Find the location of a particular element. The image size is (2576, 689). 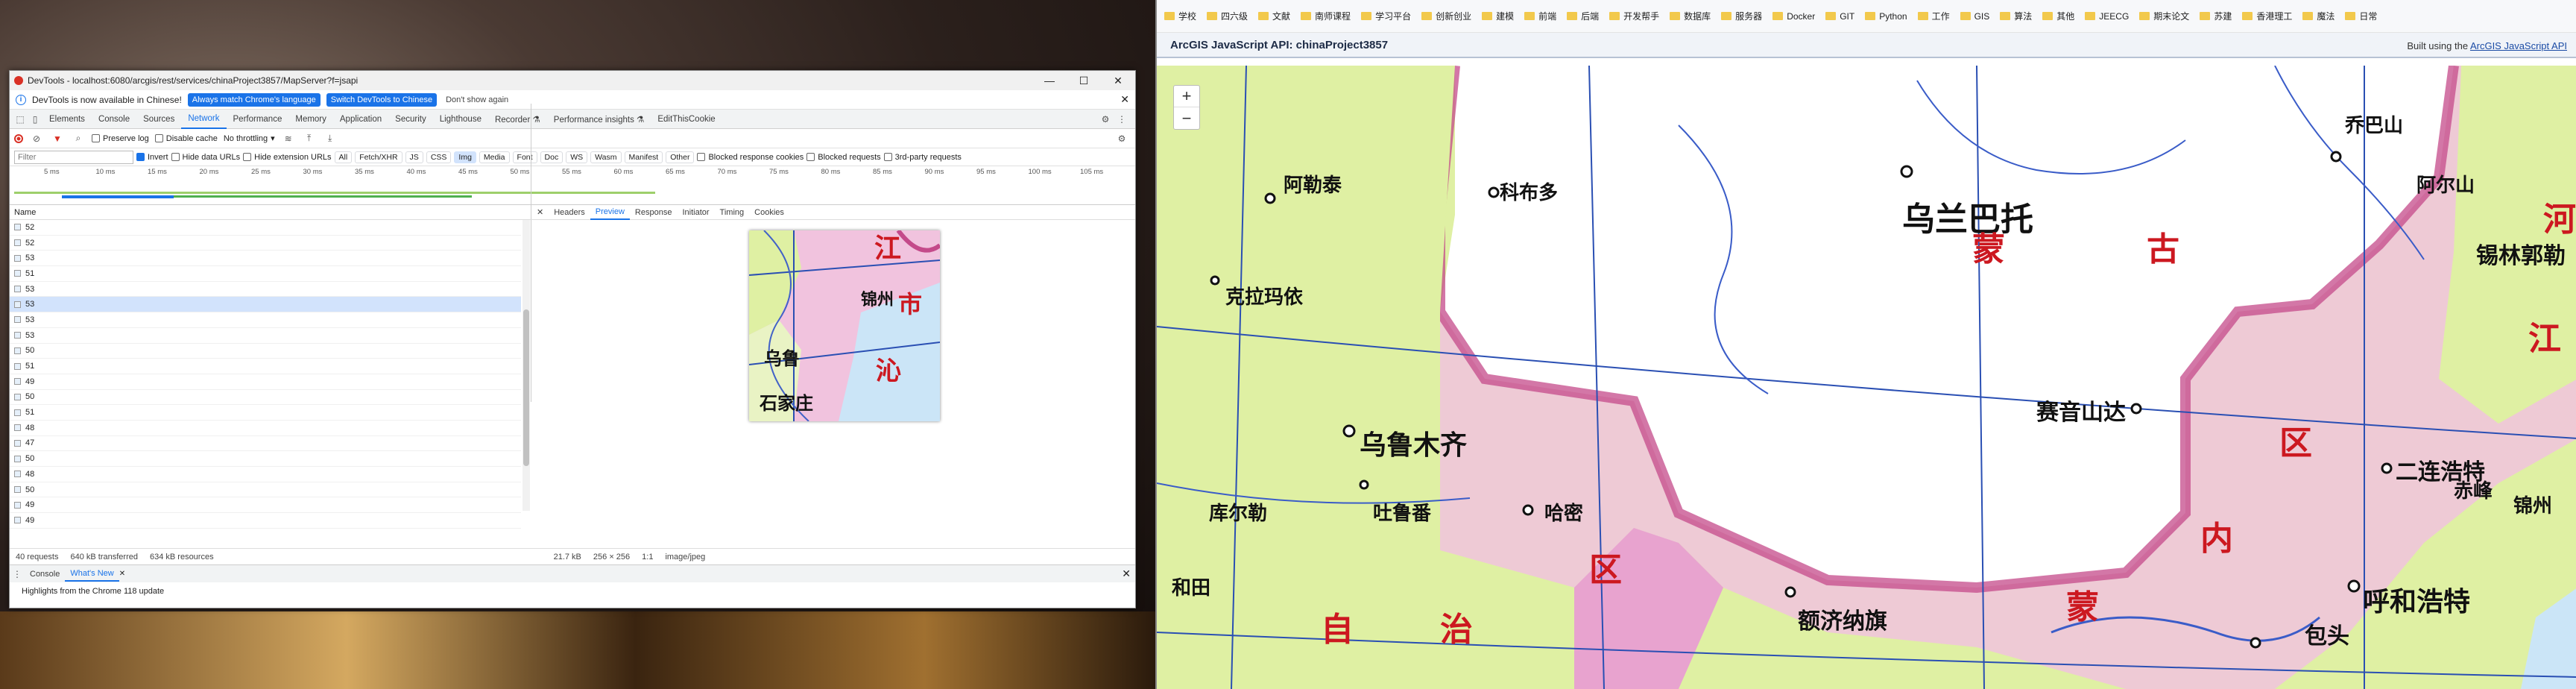

preview-label: 沁 is located at coordinates (888, 371).